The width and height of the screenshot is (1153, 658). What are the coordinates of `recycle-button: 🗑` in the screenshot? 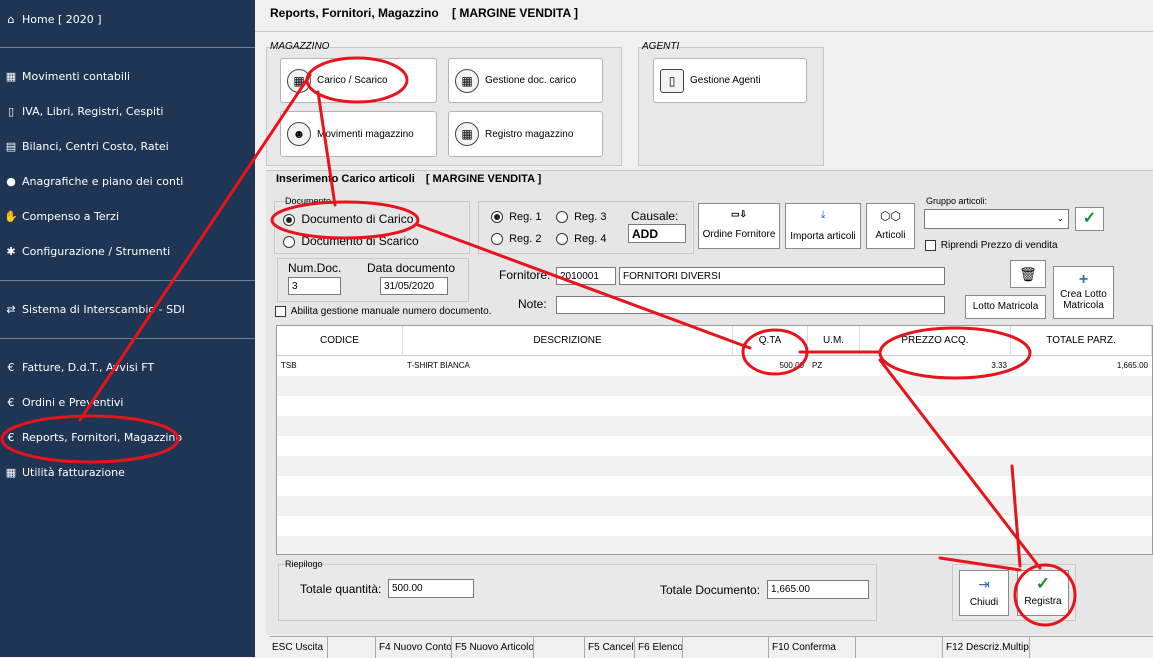 It's located at (1028, 274).